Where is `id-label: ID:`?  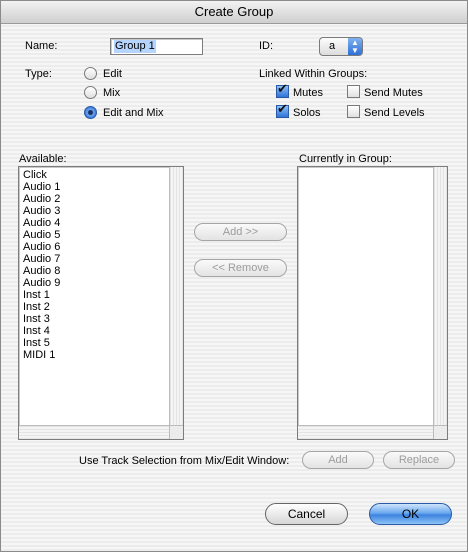 id-label: ID: is located at coordinates (266, 46).